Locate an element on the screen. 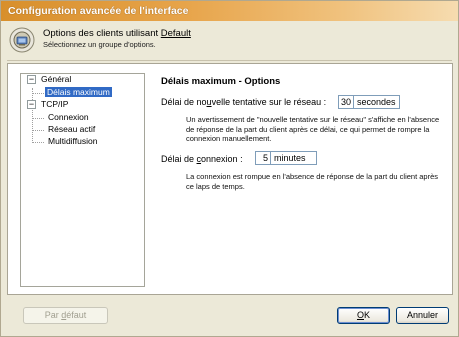 The image size is (459, 337). tree-item-connexion: Connexion is located at coordinates (68, 117).